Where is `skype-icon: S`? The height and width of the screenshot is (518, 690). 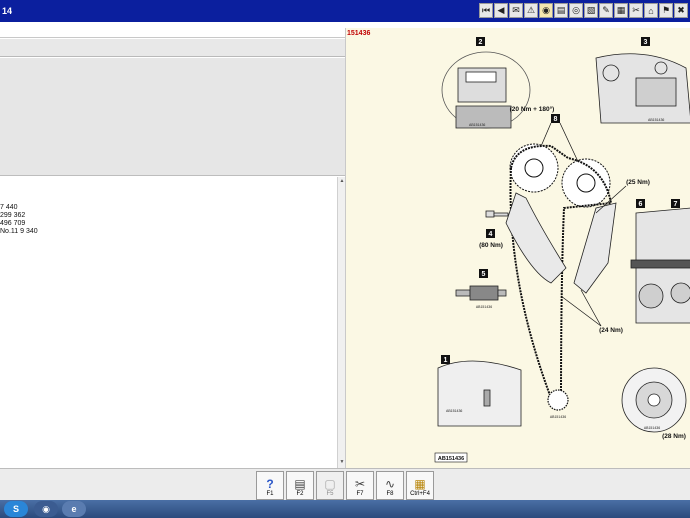
skype-icon: S is located at coordinates (16, 509).